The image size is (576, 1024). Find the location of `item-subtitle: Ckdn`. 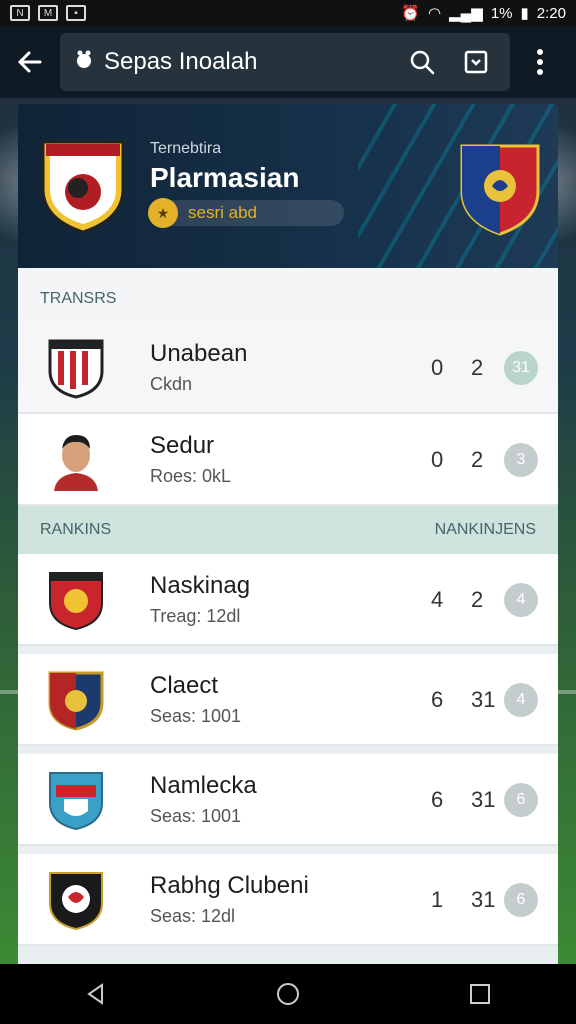

item-subtitle: Ckdn is located at coordinates (171, 383).